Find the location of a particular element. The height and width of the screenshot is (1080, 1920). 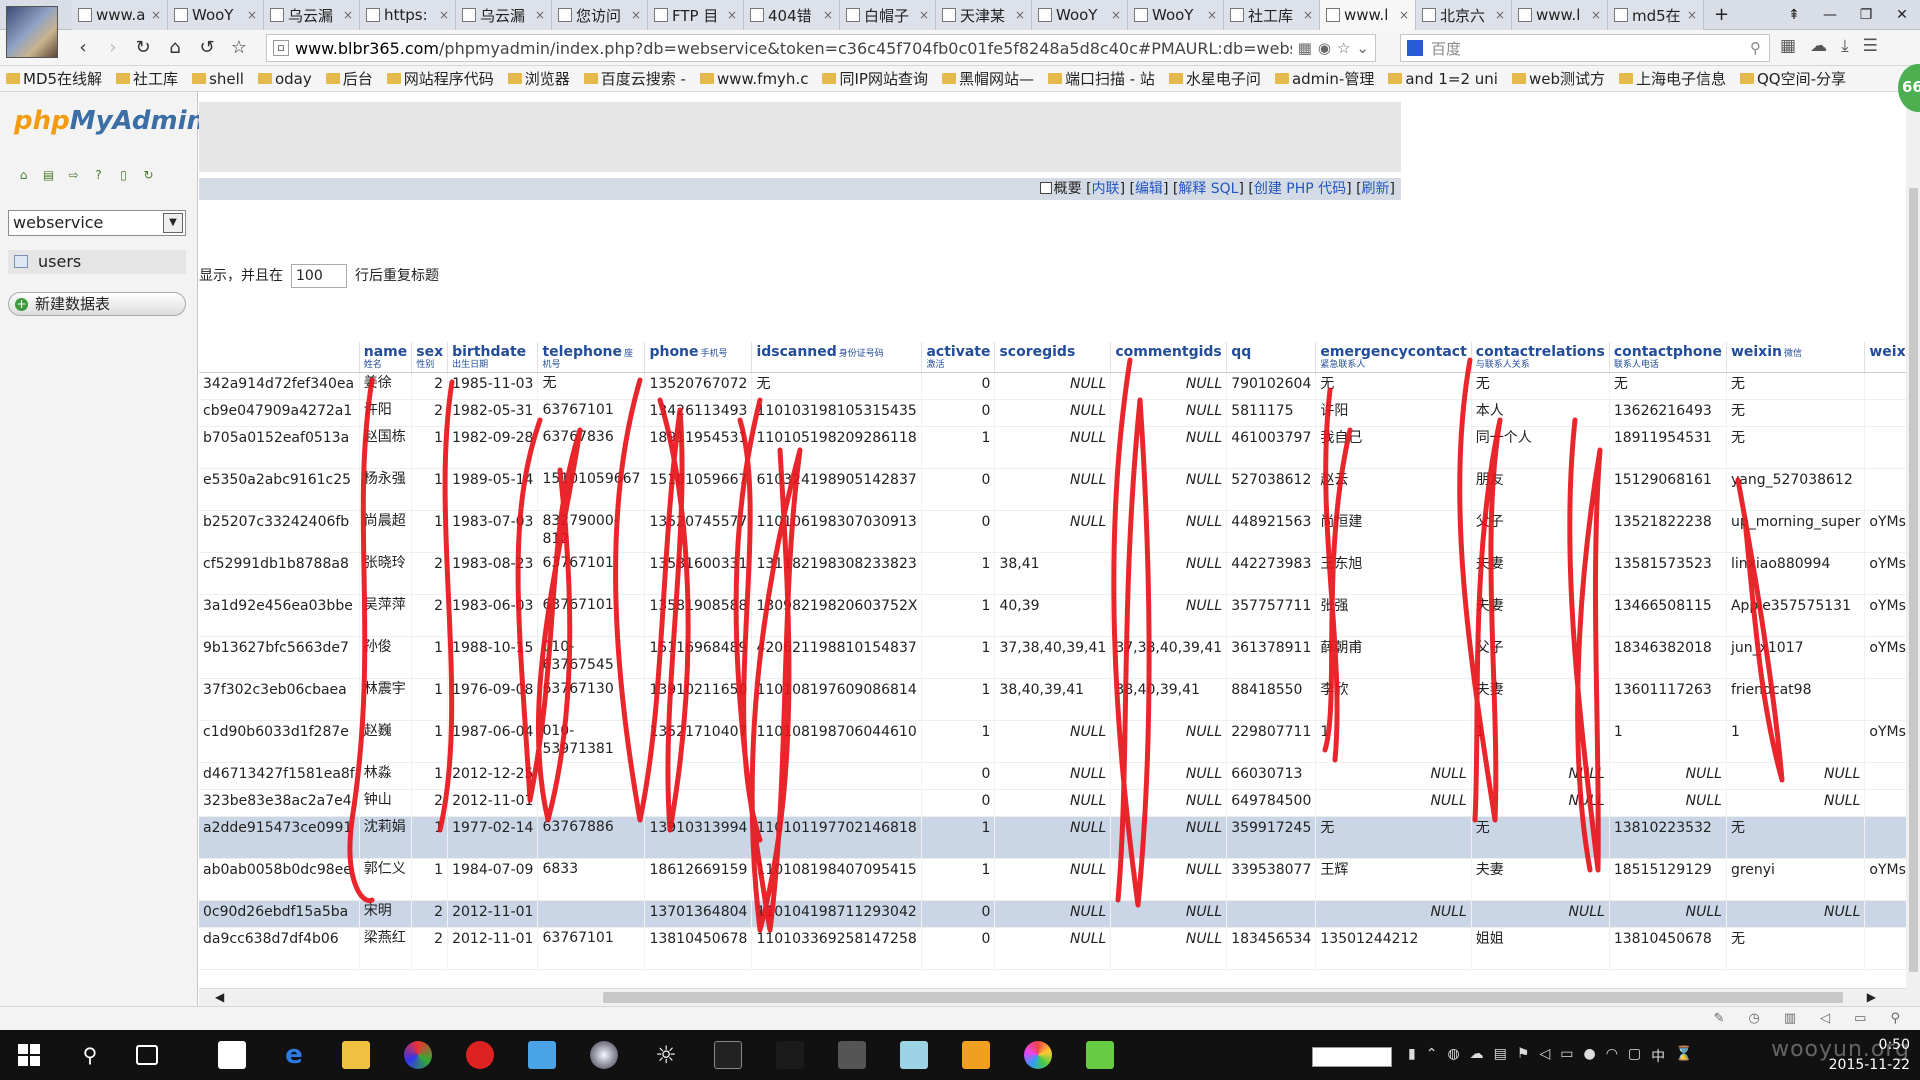

table-cell: 63767101 is located at coordinates (591, 573).